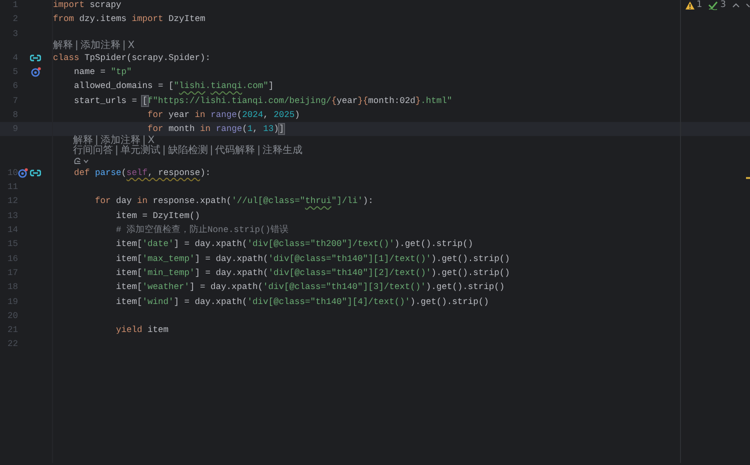 Image resolution: width=750 pixels, height=465 pixels. I want to click on code-line: yield item, so click(142, 331).